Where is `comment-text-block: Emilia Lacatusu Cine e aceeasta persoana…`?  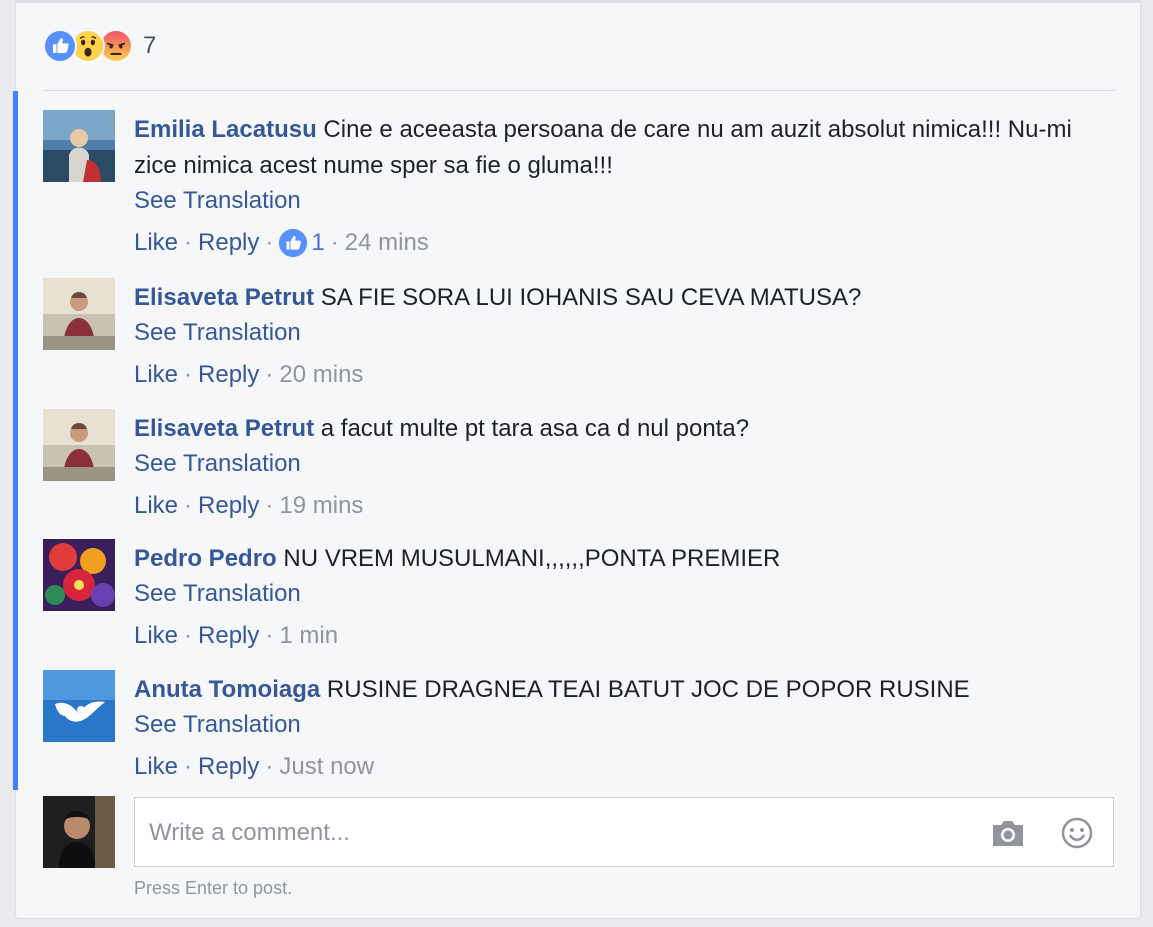 comment-text-block: Emilia Lacatusu Cine e aceeasta persoana… is located at coordinates (614, 148).